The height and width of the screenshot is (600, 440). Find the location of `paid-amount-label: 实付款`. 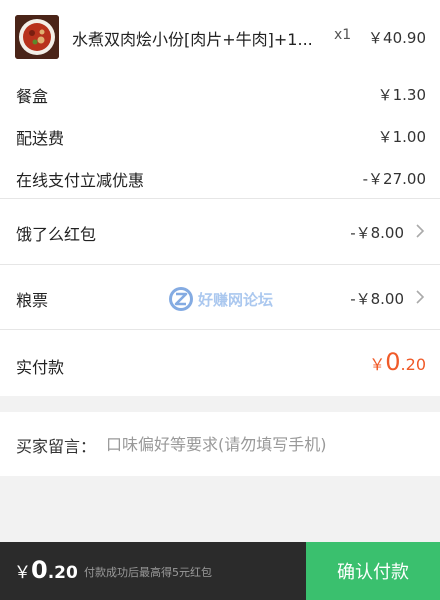

paid-amount-label: 实付款 is located at coordinates (40, 367).